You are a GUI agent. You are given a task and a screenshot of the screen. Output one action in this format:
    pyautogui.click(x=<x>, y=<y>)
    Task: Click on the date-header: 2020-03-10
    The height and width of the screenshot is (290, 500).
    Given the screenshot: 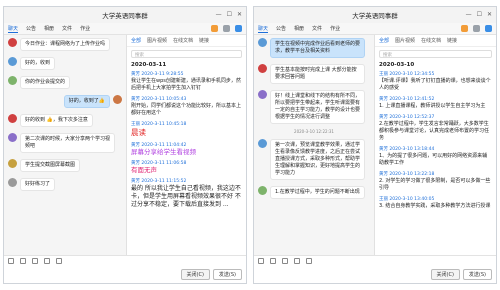 What is the action you would take?
    pyautogui.click(x=397, y=65)
    